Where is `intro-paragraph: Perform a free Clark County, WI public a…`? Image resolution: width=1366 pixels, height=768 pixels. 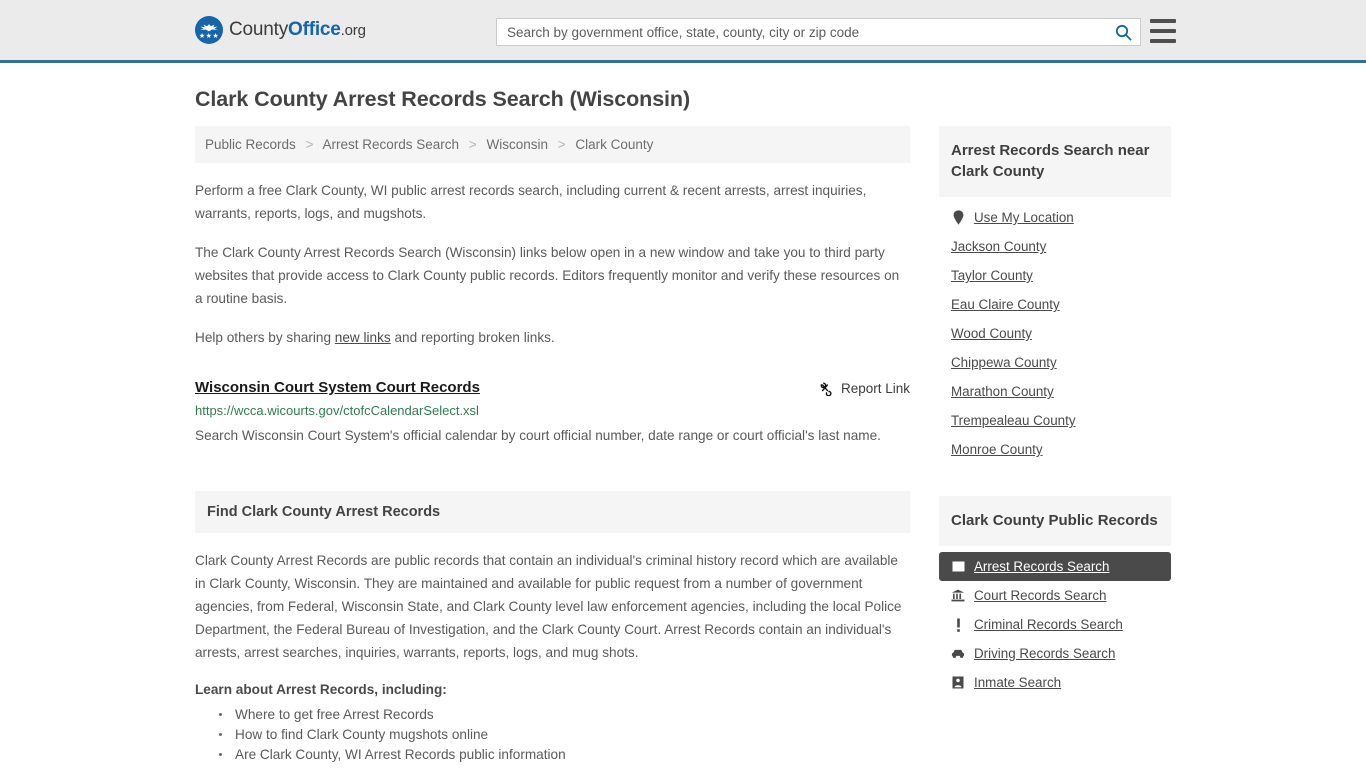
intro-paragraph: Perform a free Clark County, WI public a… is located at coordinates (531, 202).